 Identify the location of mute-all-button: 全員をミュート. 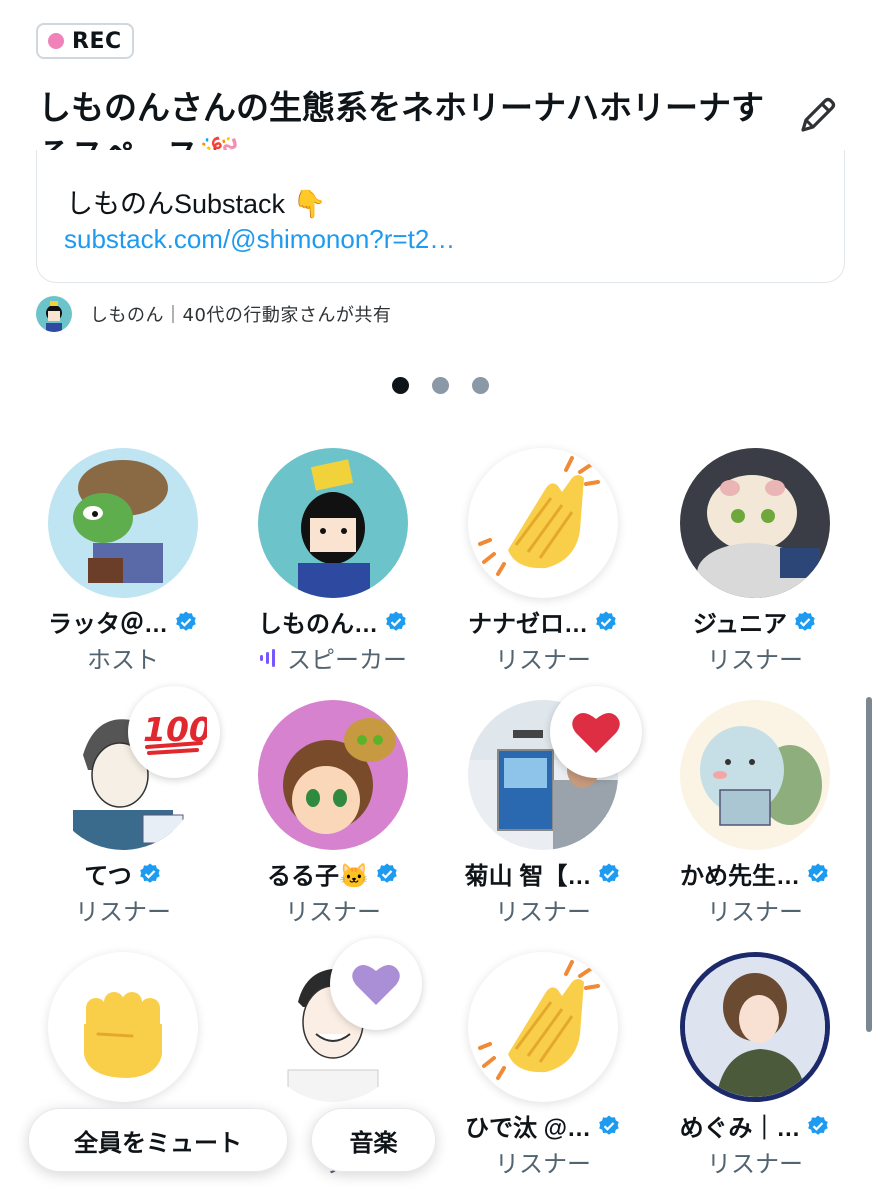
(158, 1140).